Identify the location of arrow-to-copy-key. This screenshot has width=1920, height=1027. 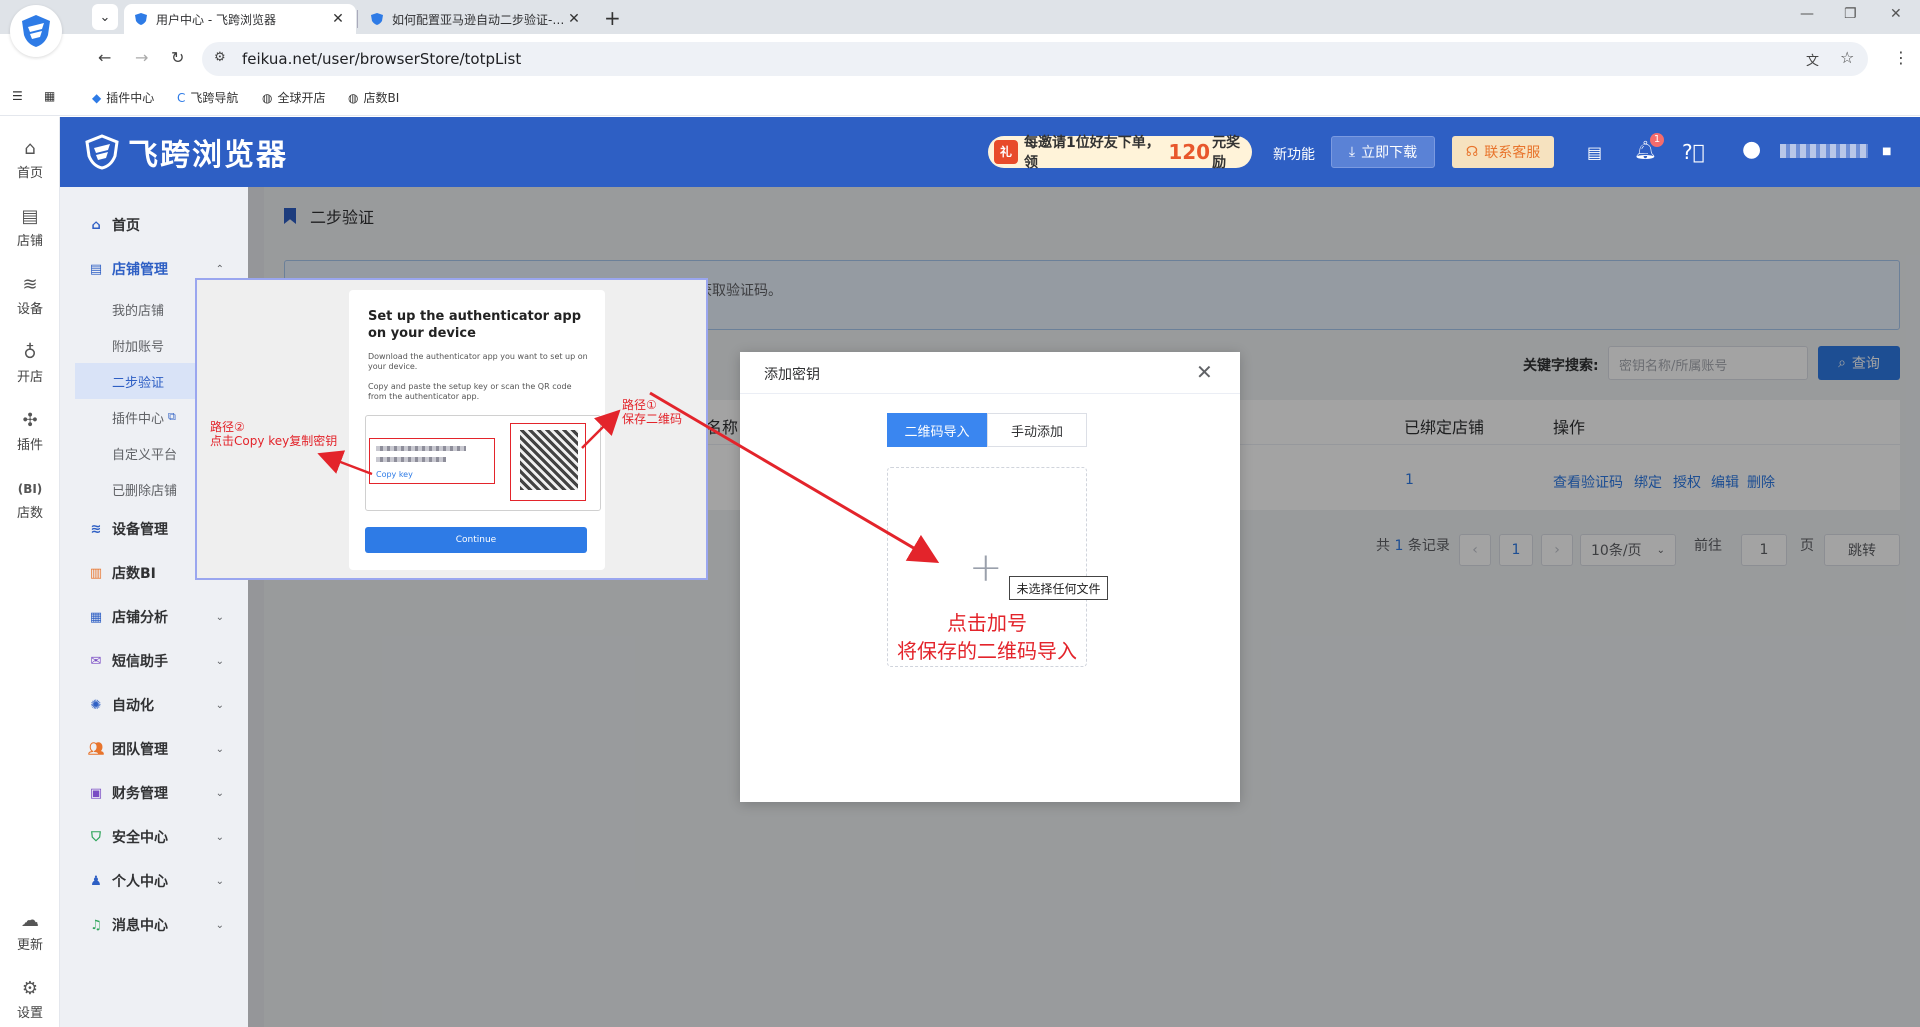
(345, 463).